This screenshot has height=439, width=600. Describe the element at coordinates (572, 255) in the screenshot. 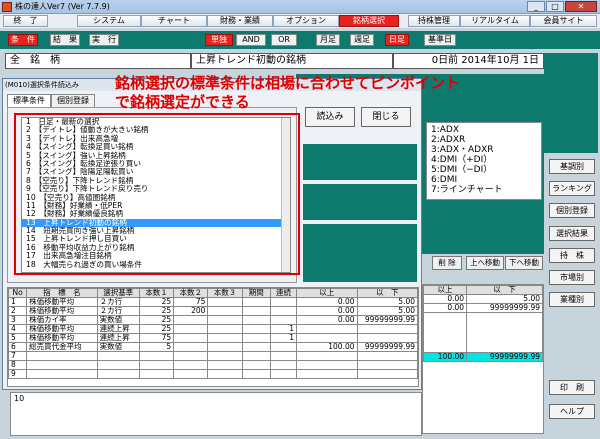

I see `holdings-button: 持 株` at that location.